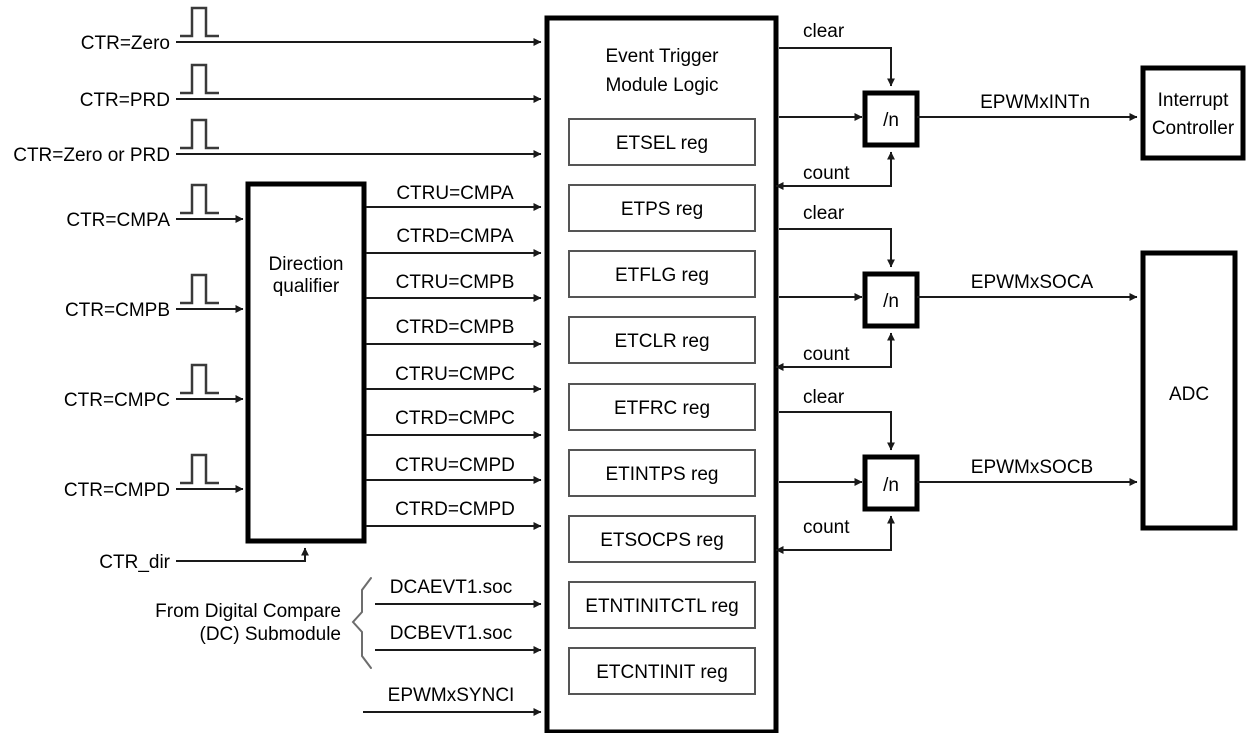 The image size is (1247, 733). I want to click on pulse-waveform-ctr-cmpa, so click(199, 199).